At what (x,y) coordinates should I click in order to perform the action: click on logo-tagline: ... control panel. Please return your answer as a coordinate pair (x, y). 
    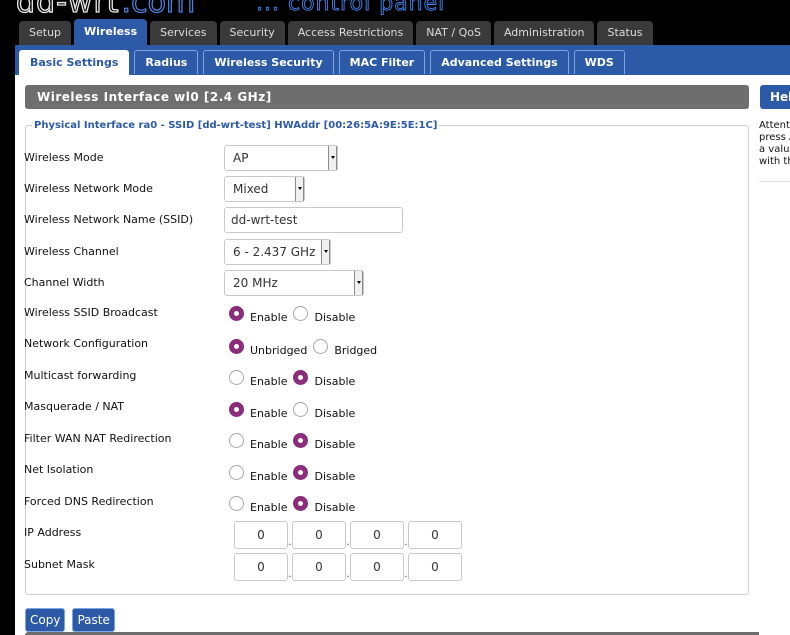
    Looking at the image, I should click on (350, 8).